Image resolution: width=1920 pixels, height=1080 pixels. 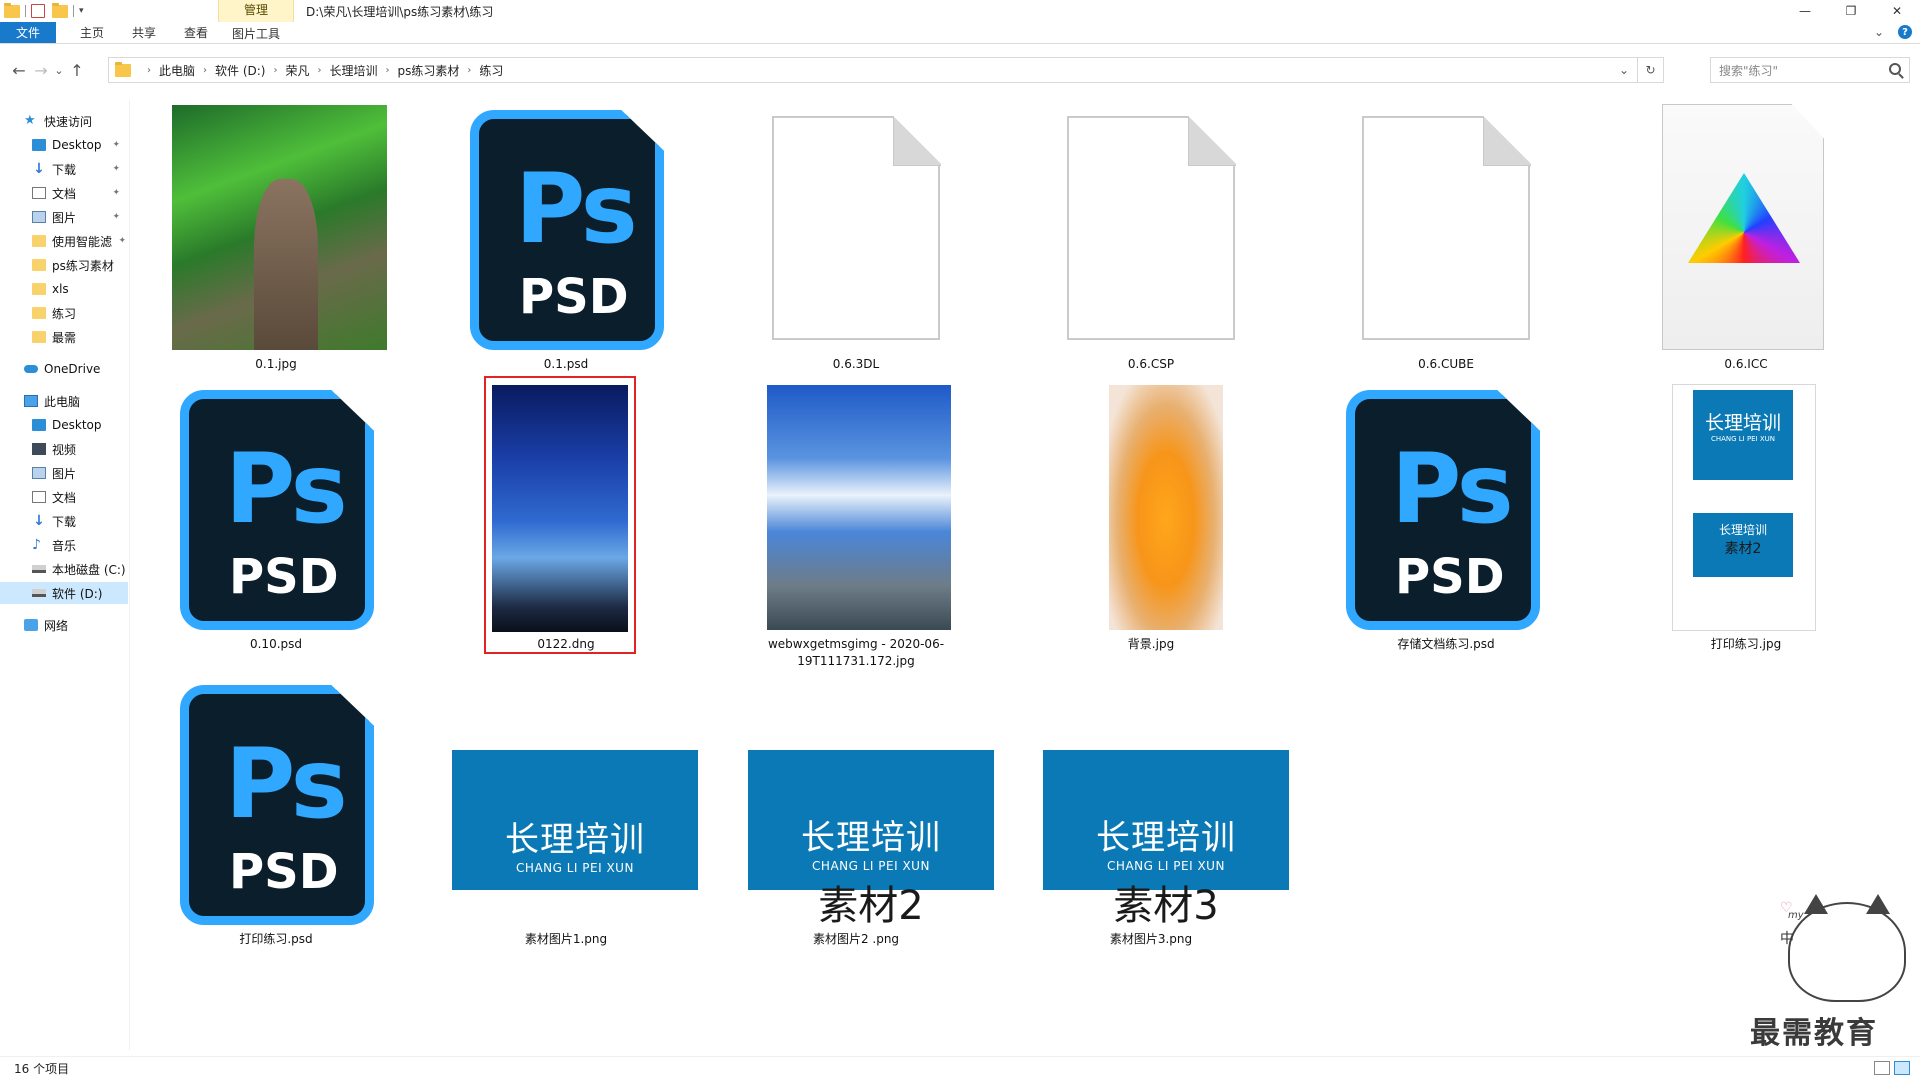 What do you see at coordinates (1882, 1068) in the screenshot?
I see `details-view-button` at bounding box center [1882, 1068].